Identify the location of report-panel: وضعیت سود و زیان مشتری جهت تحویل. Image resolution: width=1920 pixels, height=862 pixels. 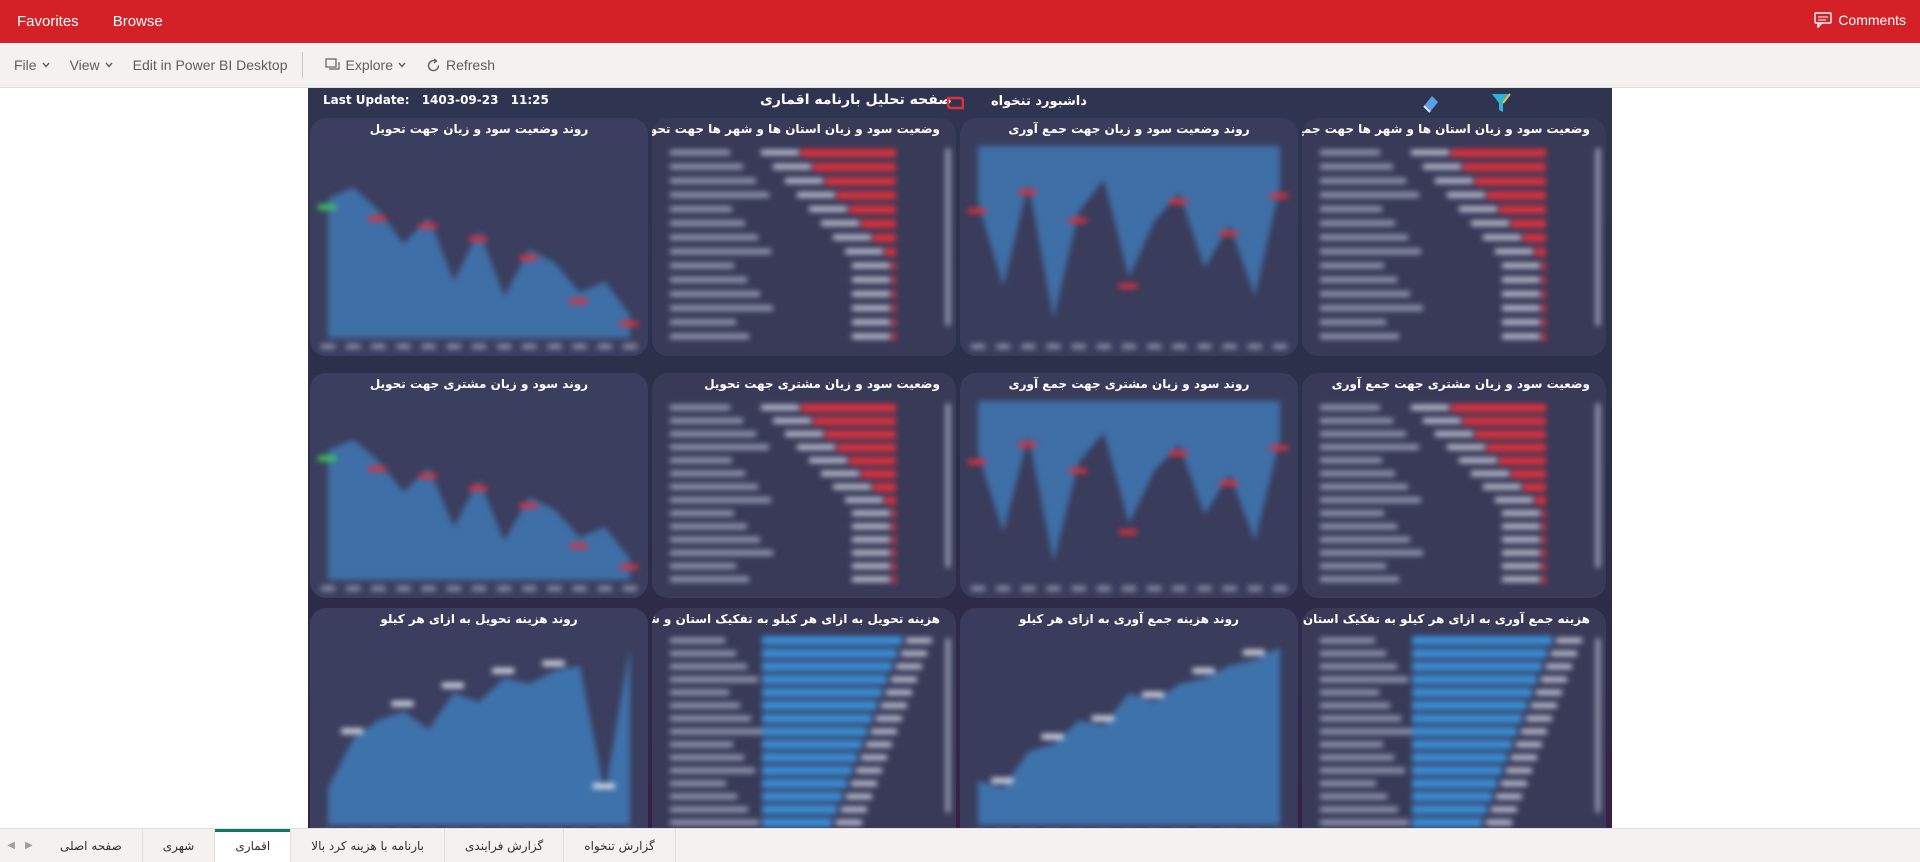
(804, 485).